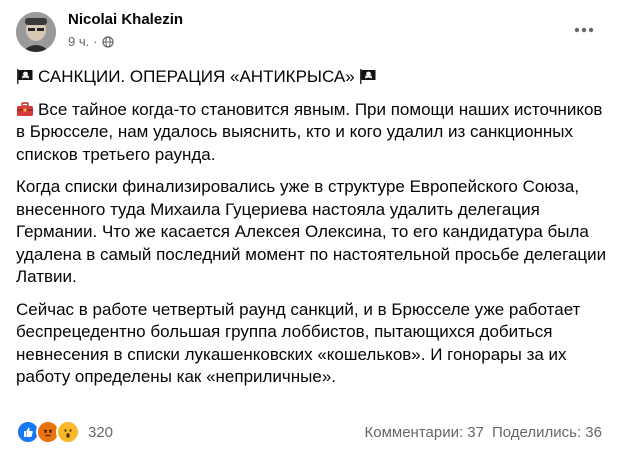 The image size is (618, 455). I want to click on ellipsis-icon, so click(584, 30).